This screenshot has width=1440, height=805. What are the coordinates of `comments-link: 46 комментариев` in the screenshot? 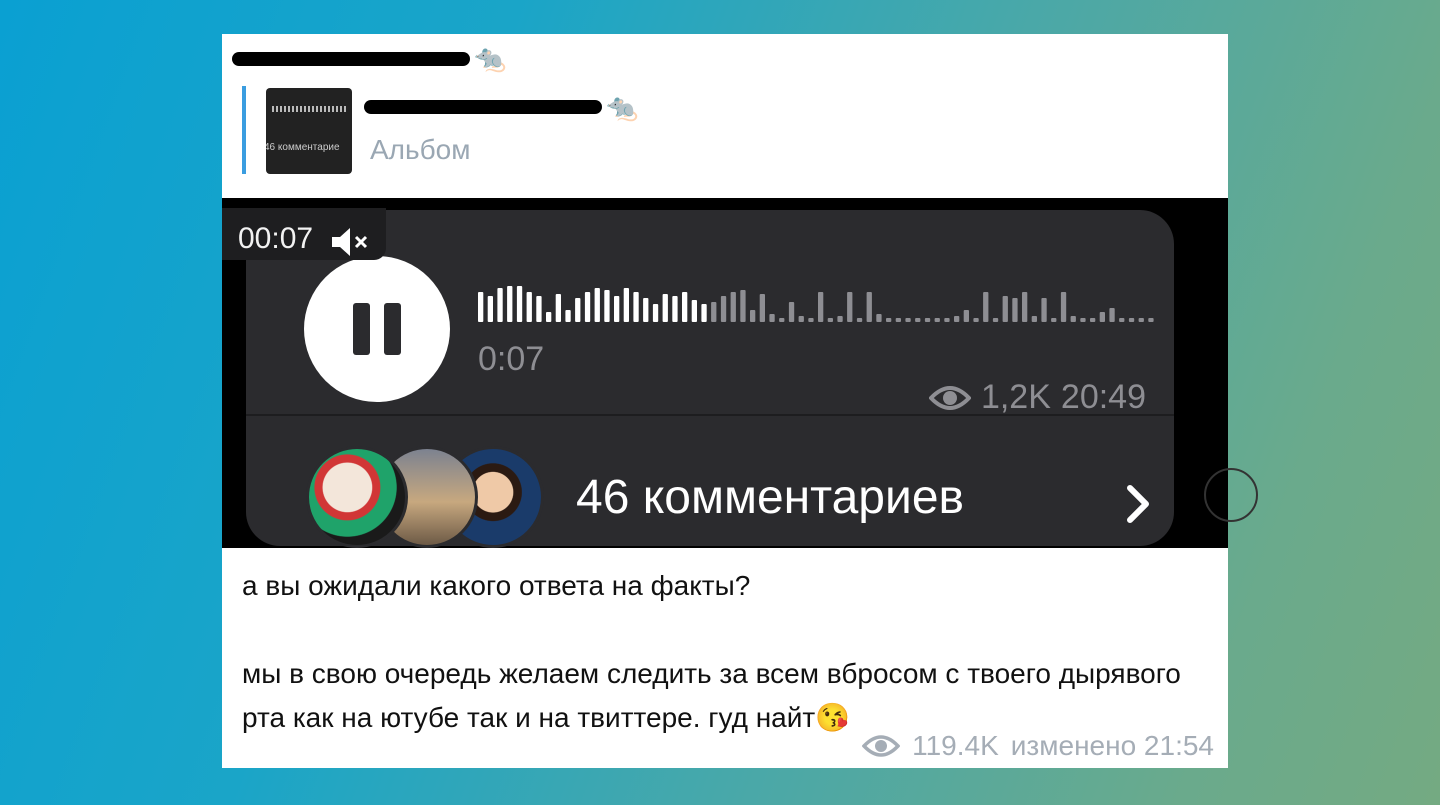 It's located at (770, 497).